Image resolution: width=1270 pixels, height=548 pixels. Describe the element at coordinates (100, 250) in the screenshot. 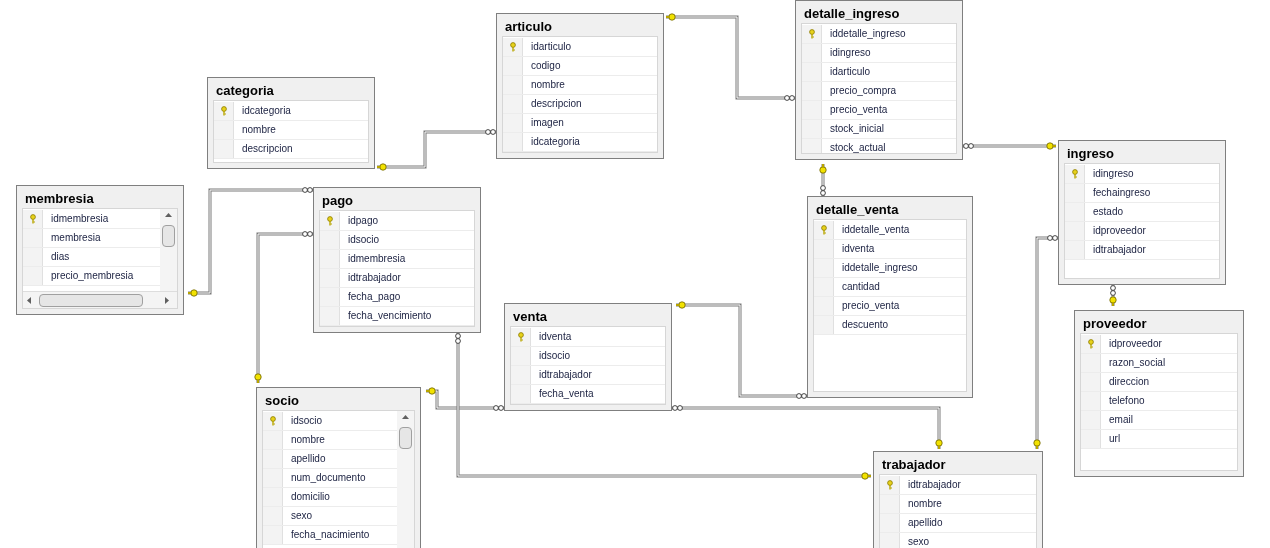

I see `table-card: membresia idmembresia membresia dias precio_membresia` at that location.